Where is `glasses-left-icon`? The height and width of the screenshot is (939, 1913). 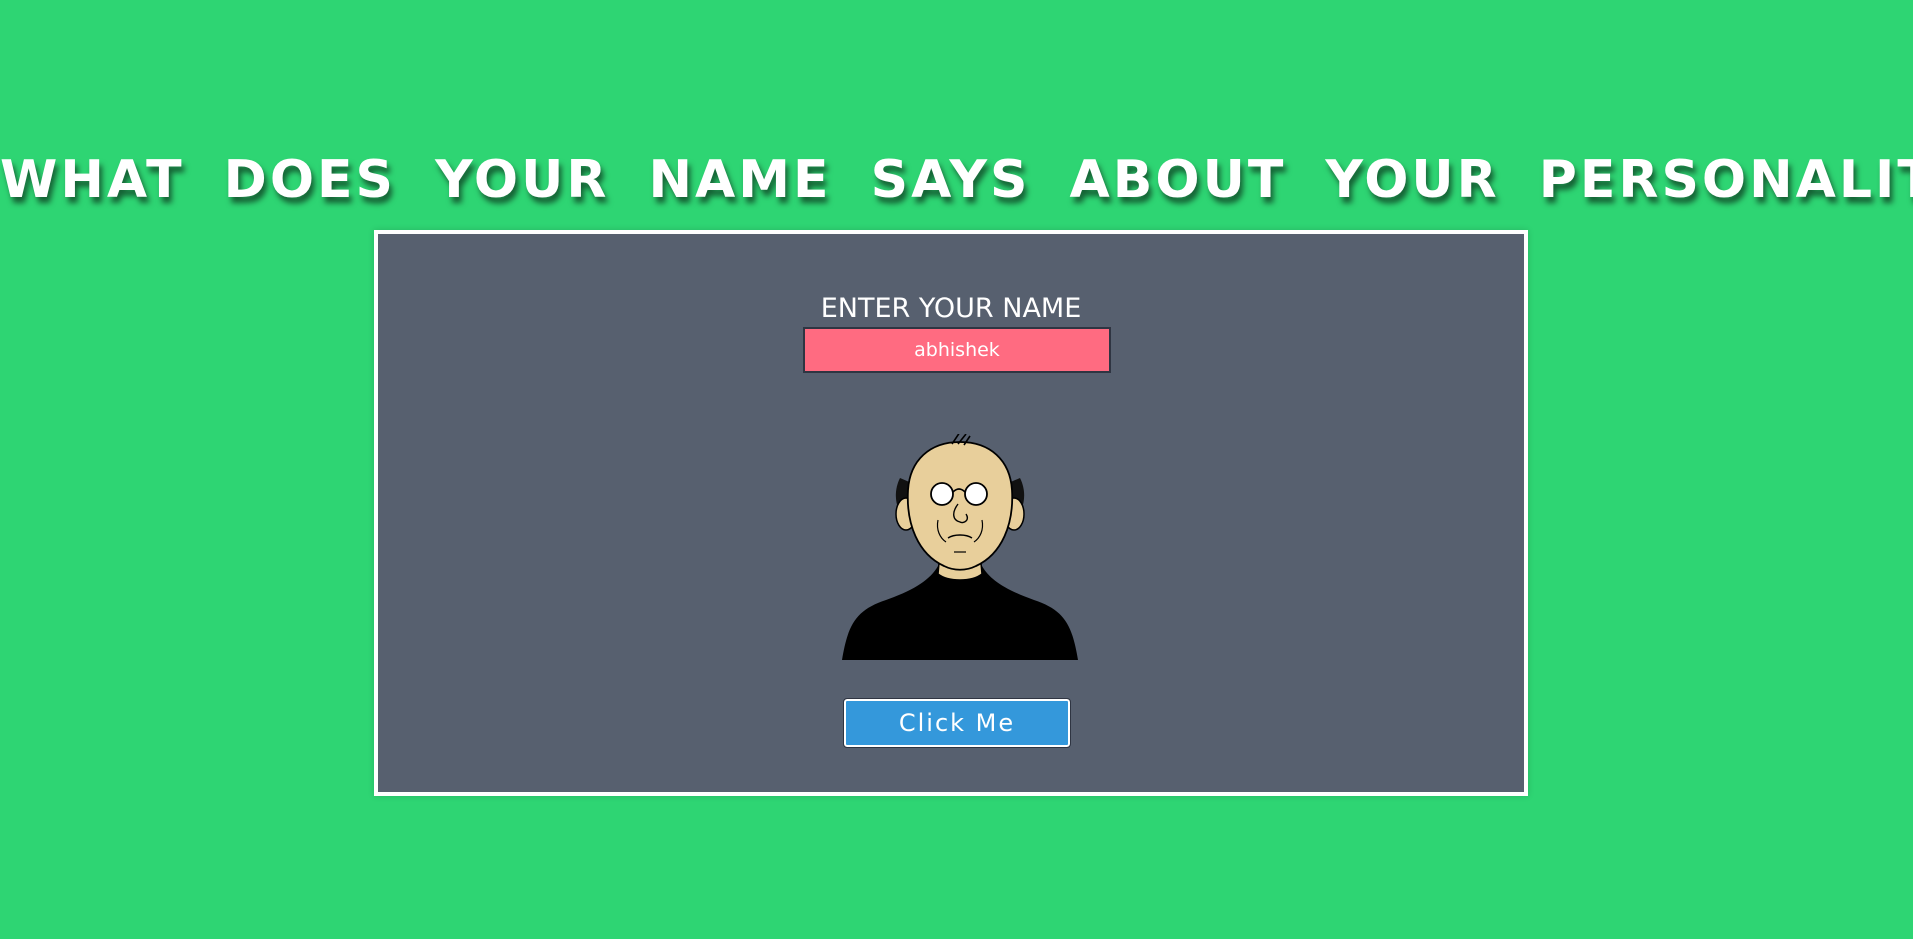
glasses-left-icon is located at coordinates (942, 494).